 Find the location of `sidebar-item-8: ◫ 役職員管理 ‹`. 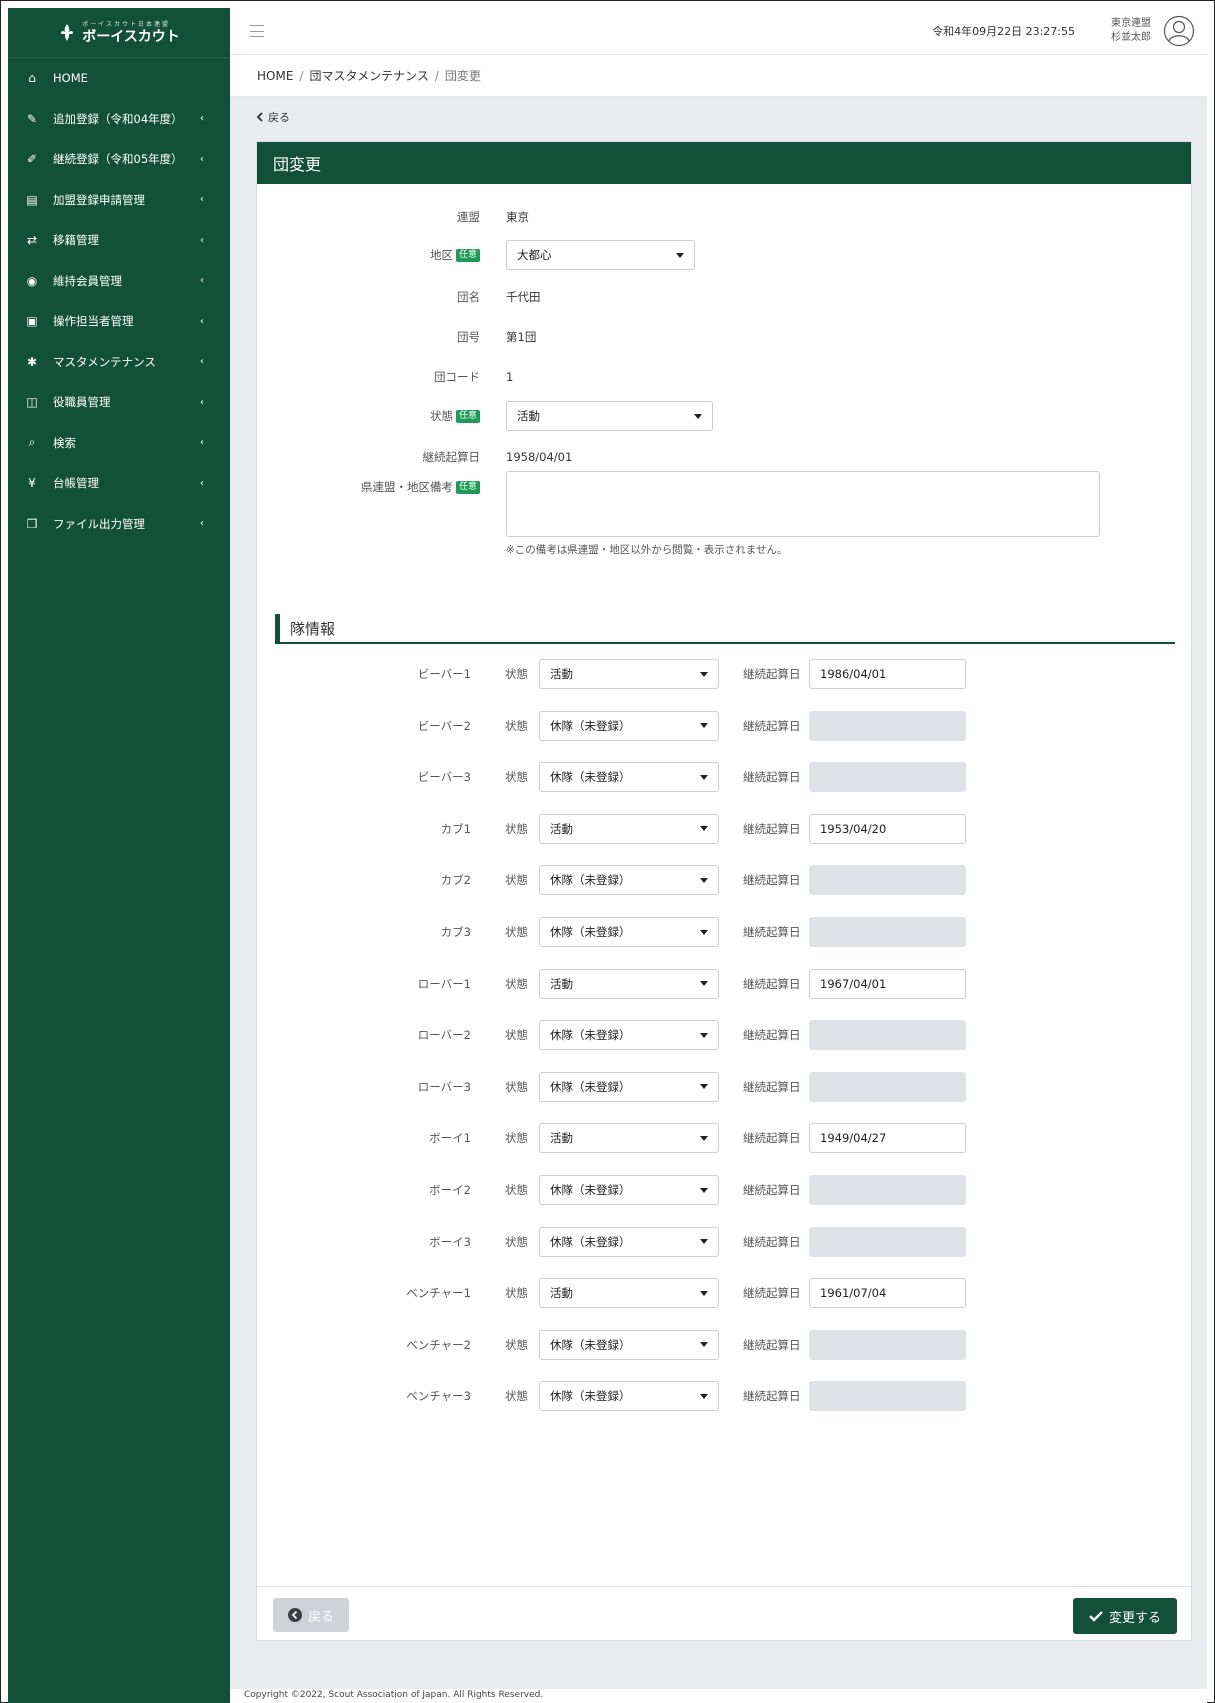

sidebar-item-8: ◫ 役職員管理 ‹ is located at coordinates (119, 402).